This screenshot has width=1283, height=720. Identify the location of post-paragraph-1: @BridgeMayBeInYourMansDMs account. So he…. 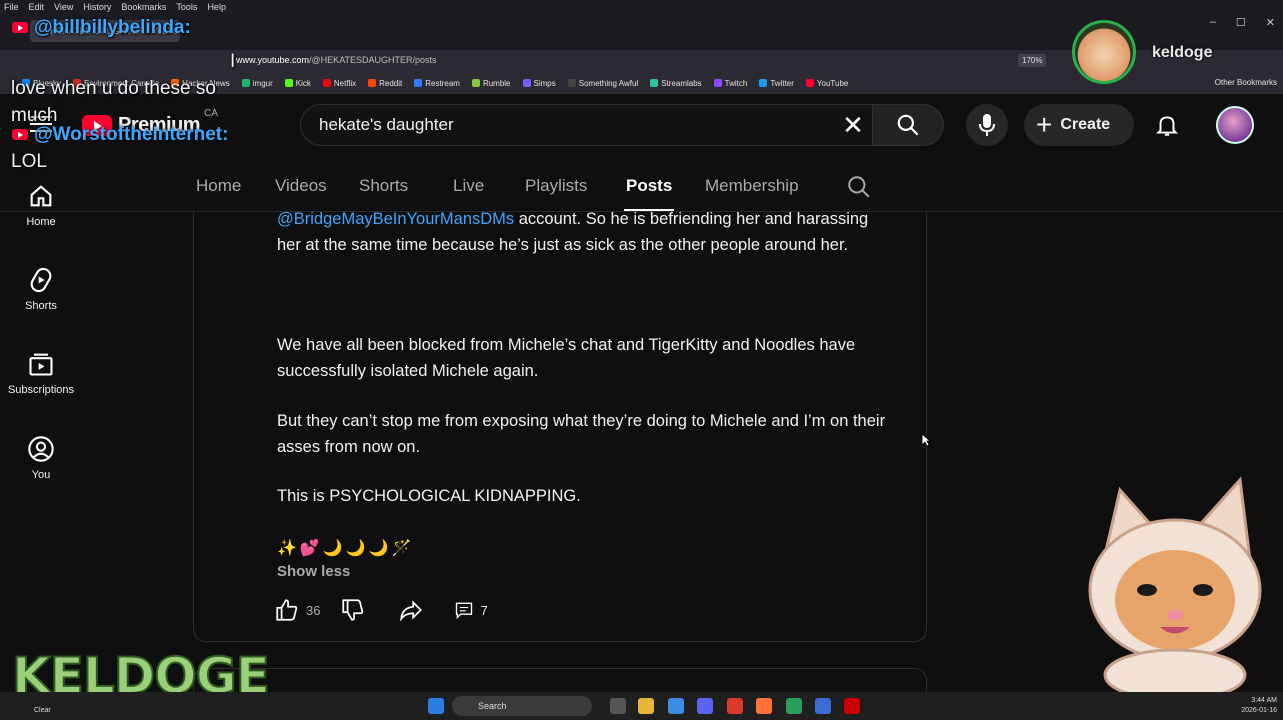
(577, 232).